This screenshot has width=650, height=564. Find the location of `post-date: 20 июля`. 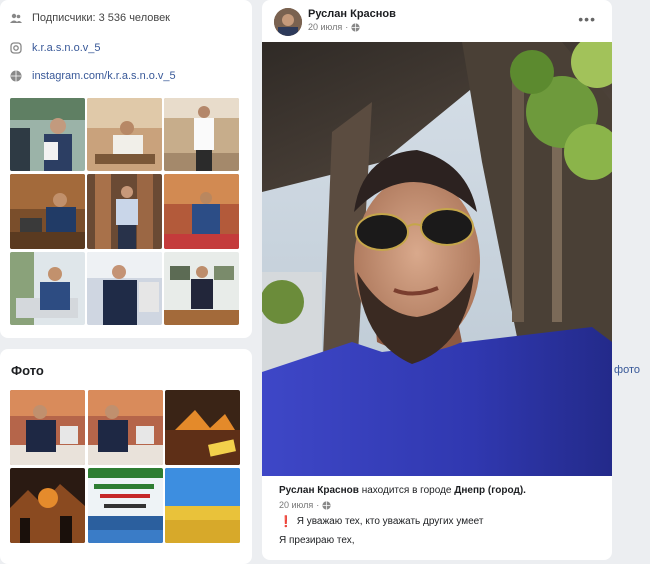

post-date: 20 июля is located at coordinates (325, 27).